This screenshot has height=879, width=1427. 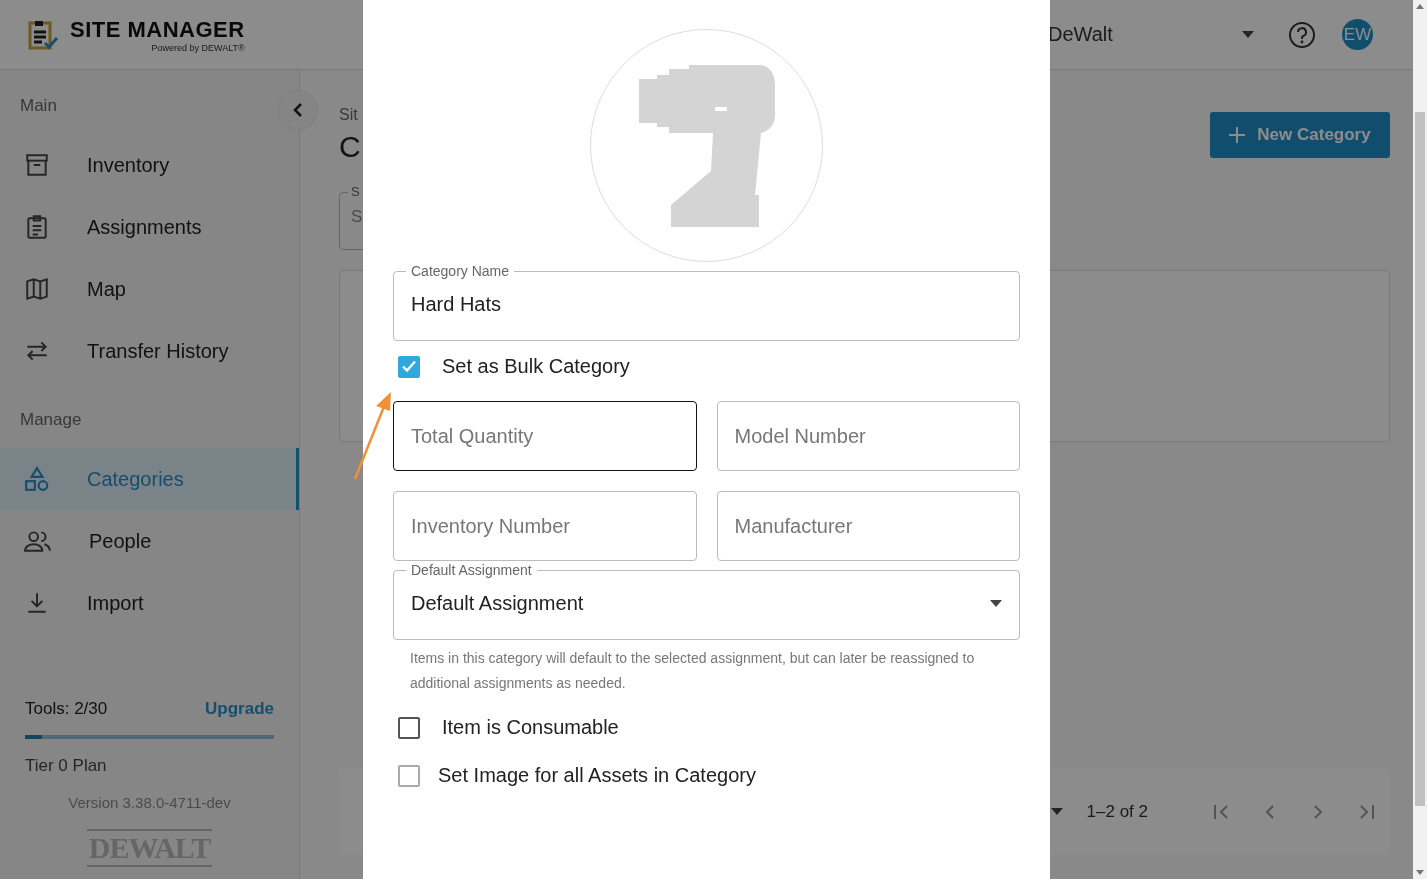 I want to click on nav-item: Assignments, so click(x=149, y=227).